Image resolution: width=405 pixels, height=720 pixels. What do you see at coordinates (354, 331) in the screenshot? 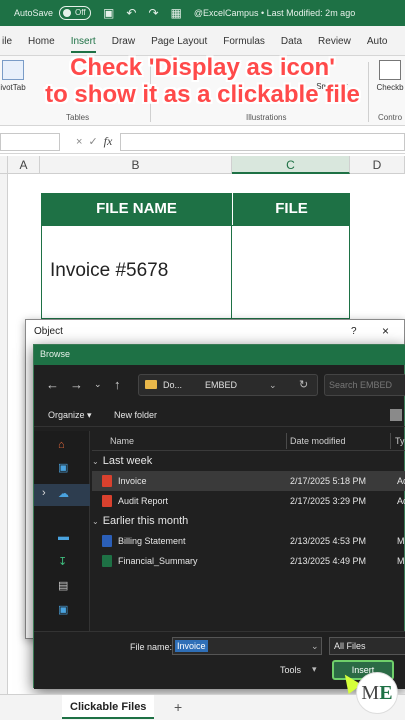
I see `help-button: ?` at bounding box center [354, 331].